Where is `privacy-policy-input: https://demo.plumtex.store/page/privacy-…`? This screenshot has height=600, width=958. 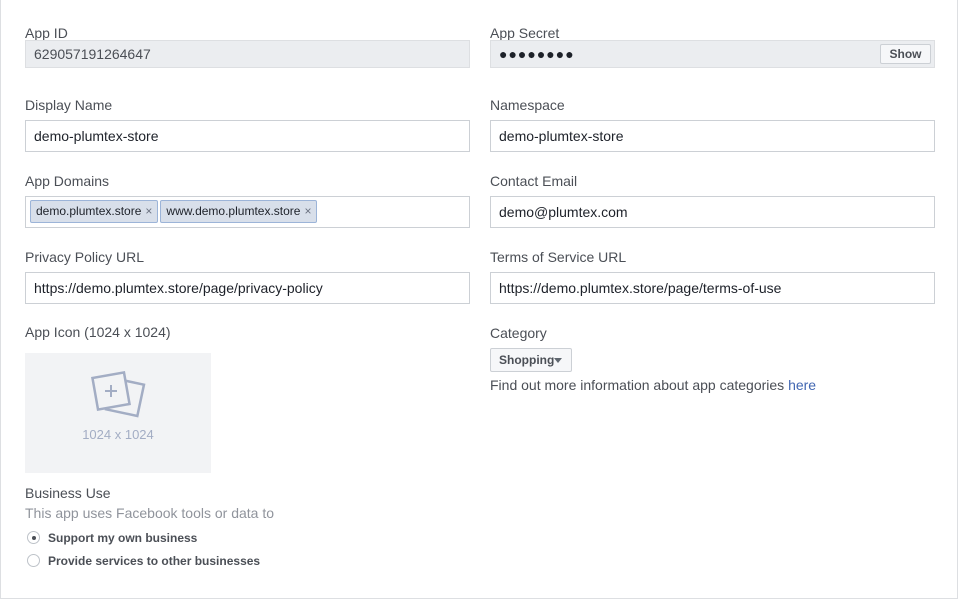 privacy-policy-input: https://demo.plumtex.store/page/privacy-… is located at coordinates (247, 288).